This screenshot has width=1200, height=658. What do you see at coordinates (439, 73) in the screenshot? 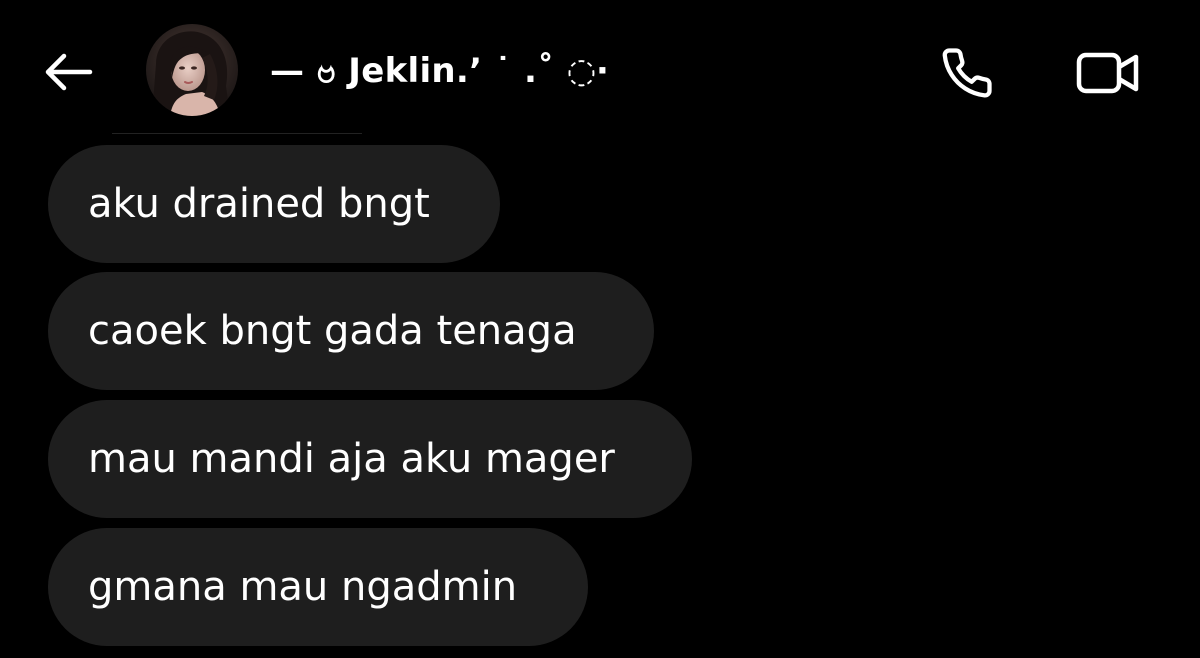
I see `contact-name: — ဗ Jeklin.ʼ ˙ .˚ ◌‧` at bounding box center [439, 73].